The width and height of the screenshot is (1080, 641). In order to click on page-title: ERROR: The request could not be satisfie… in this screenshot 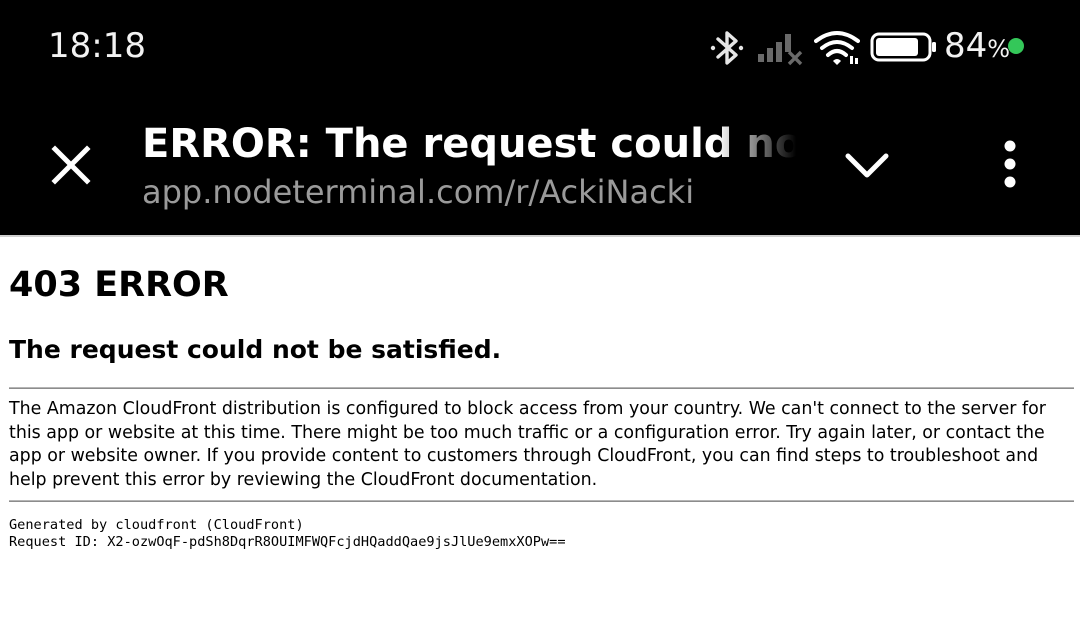, I will do `click(469, 144)`.